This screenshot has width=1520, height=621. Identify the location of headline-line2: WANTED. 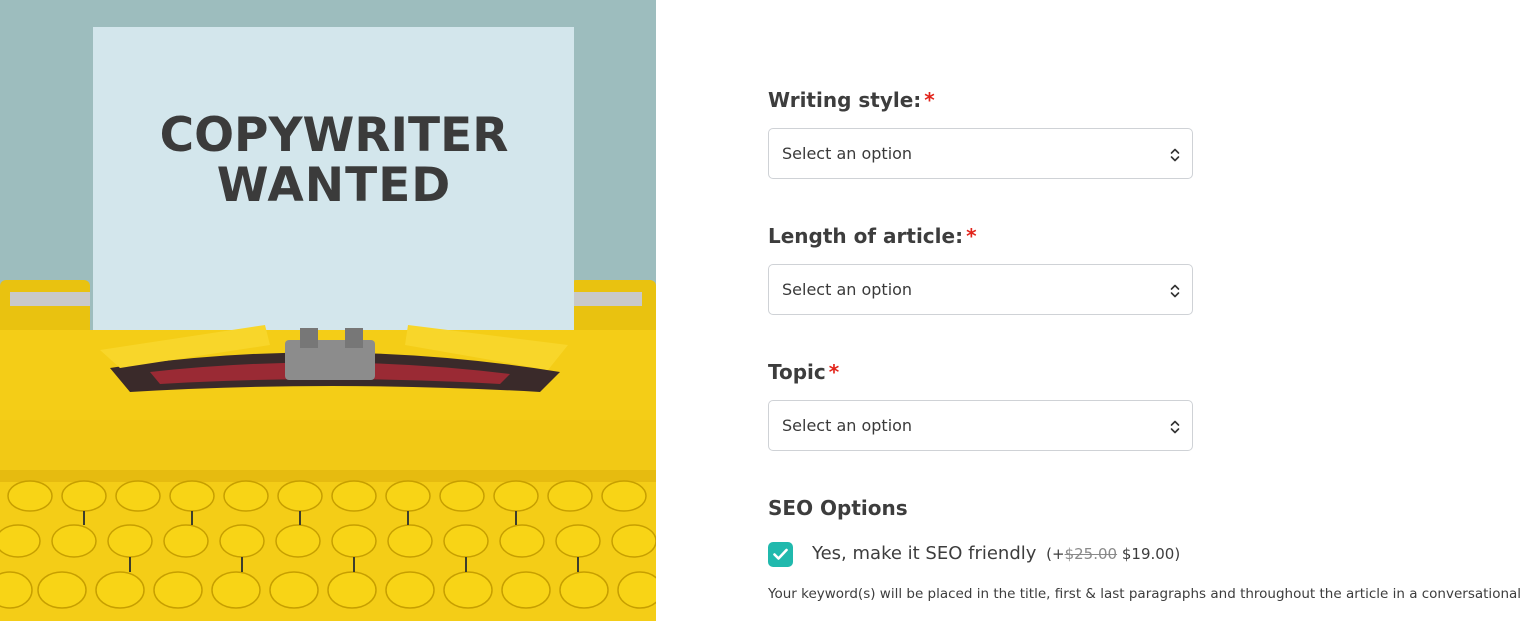
(334, 185).